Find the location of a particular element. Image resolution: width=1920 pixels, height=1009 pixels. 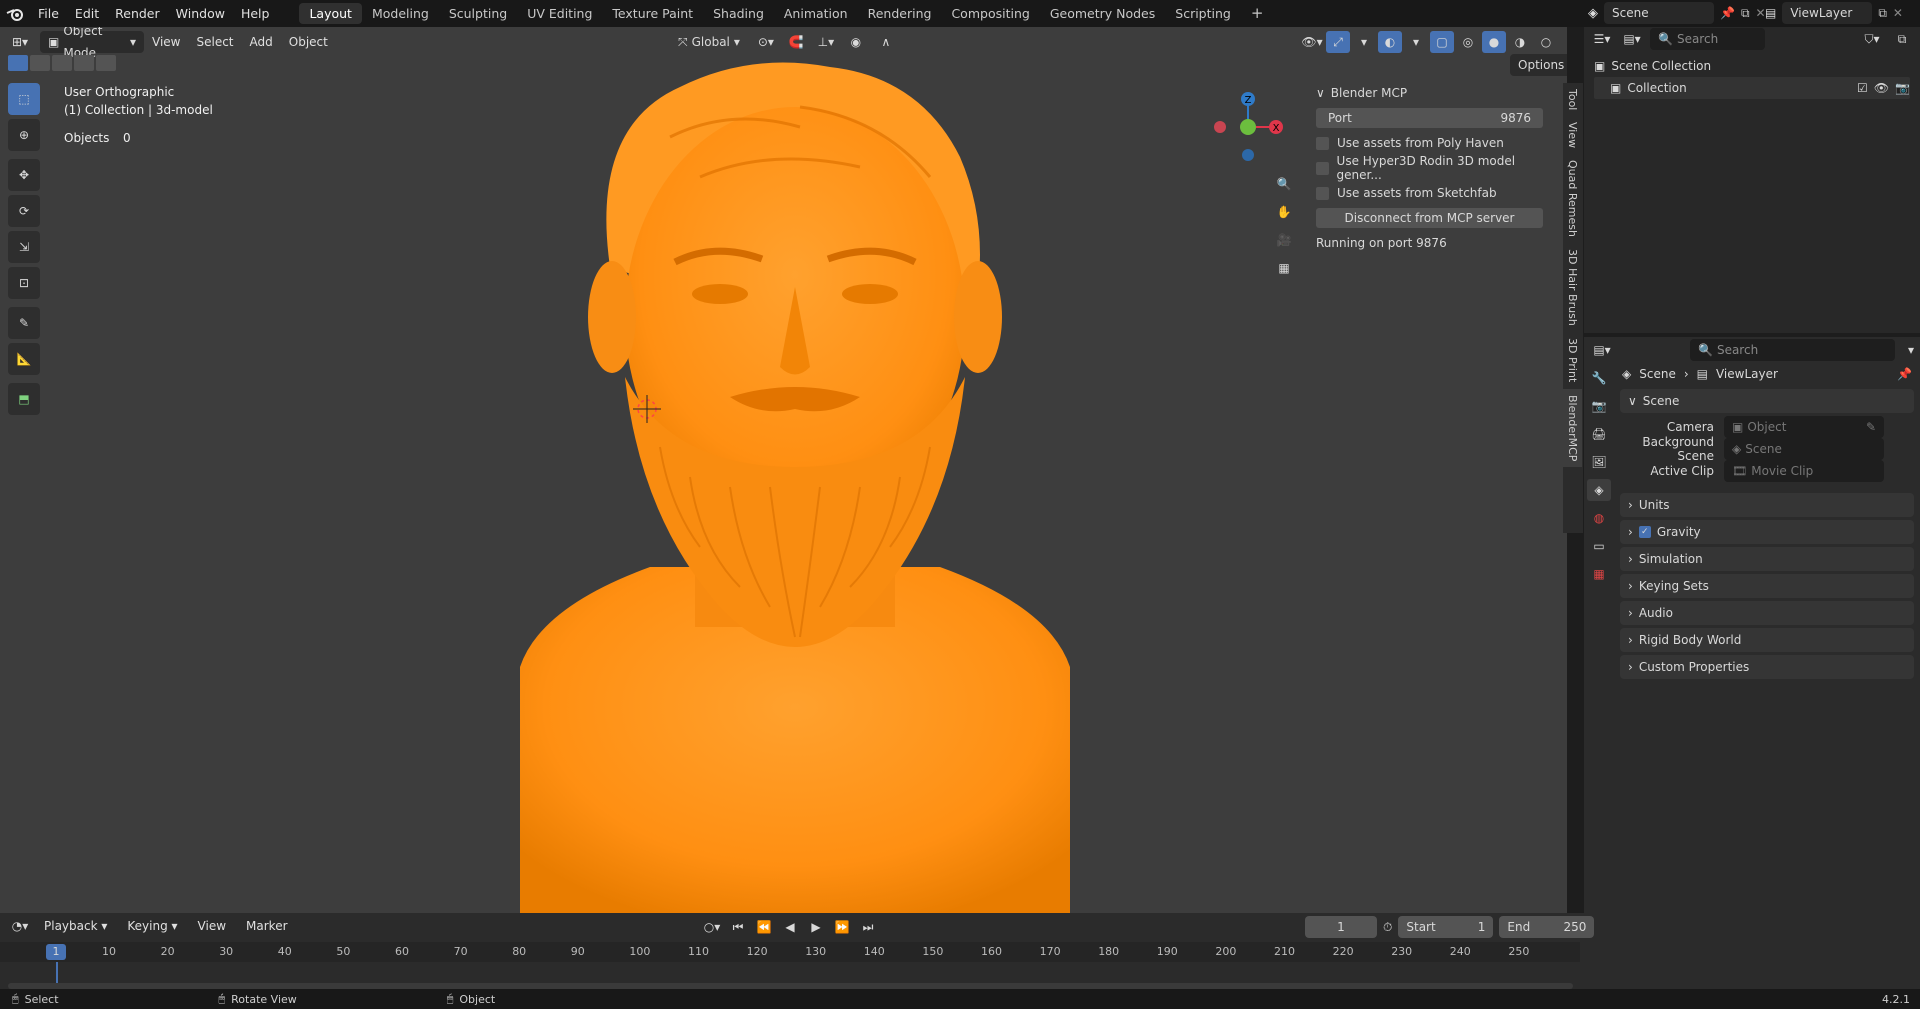

annotate-icon: ✎ is located at coordinates (24, 323).